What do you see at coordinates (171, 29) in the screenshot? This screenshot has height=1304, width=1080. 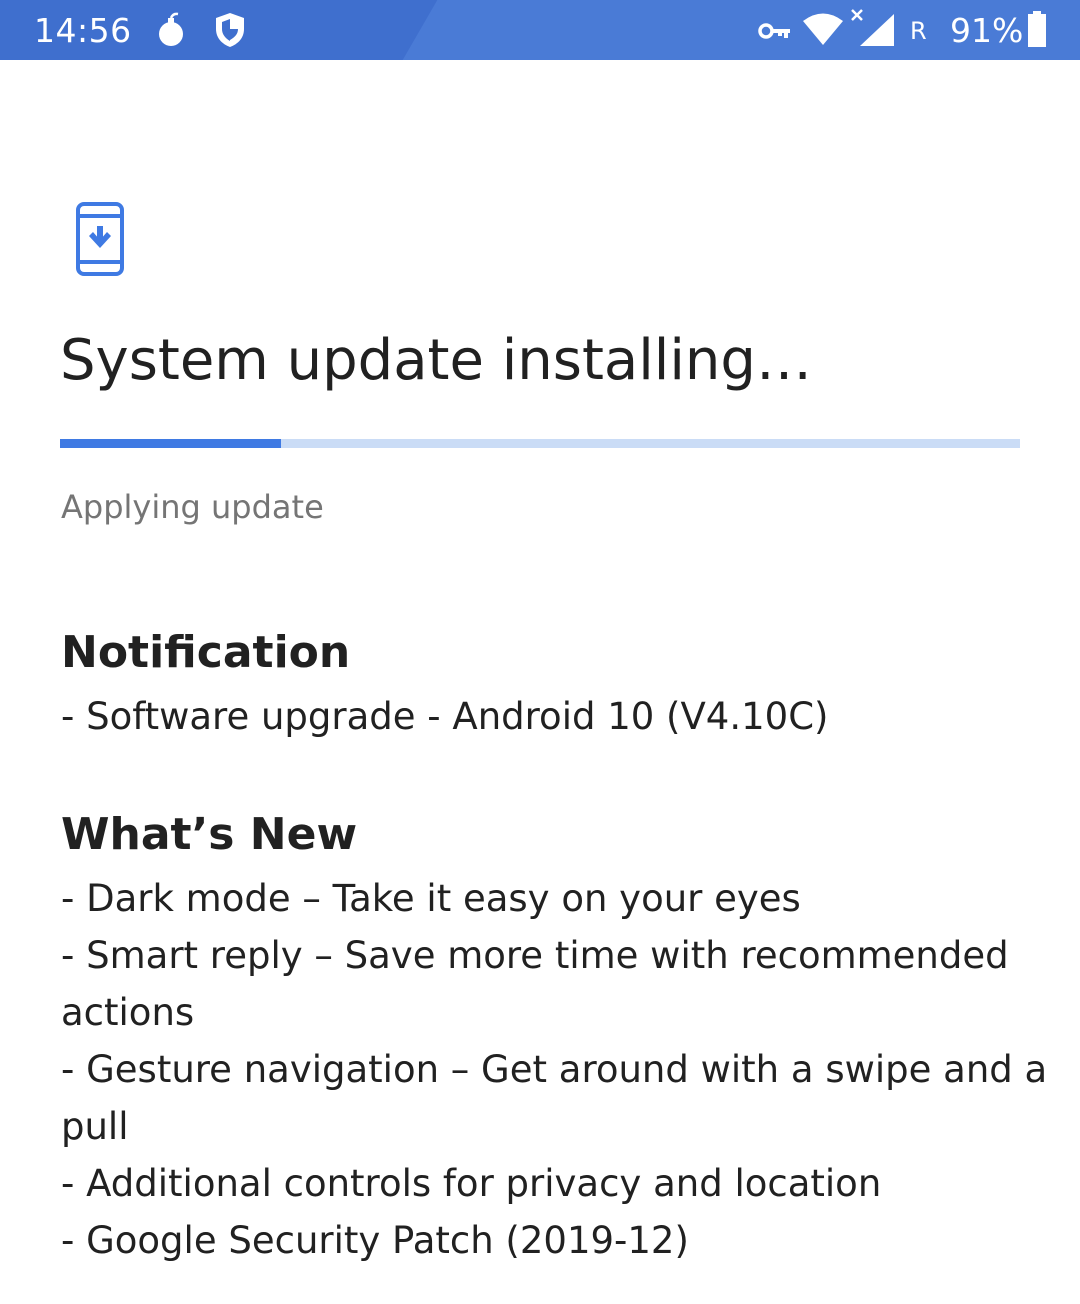 I see `notification-bomb-icon` at bounding box center [171, 29].